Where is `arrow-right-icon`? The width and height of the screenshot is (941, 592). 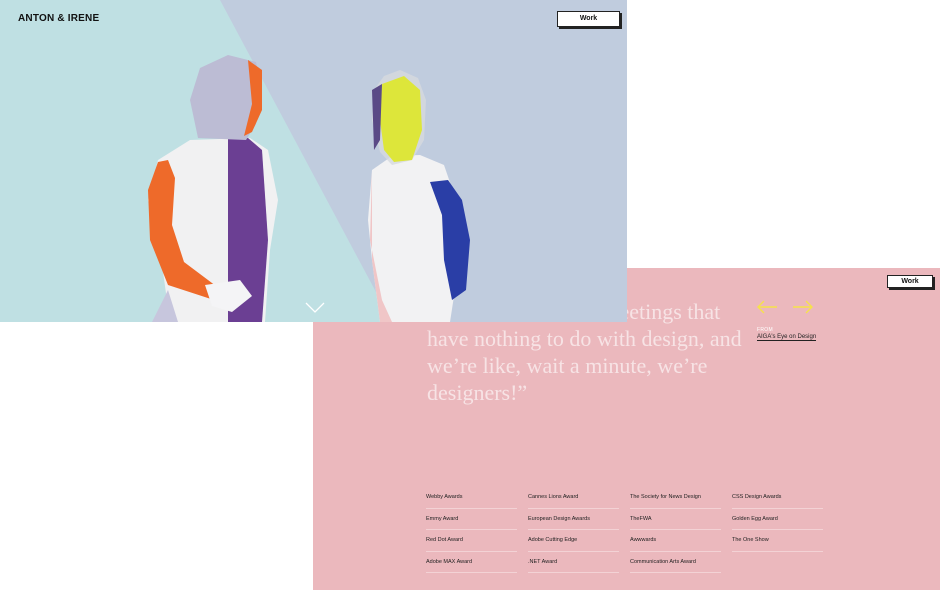 arrow-right-icon is located at coordinates (803, 307).